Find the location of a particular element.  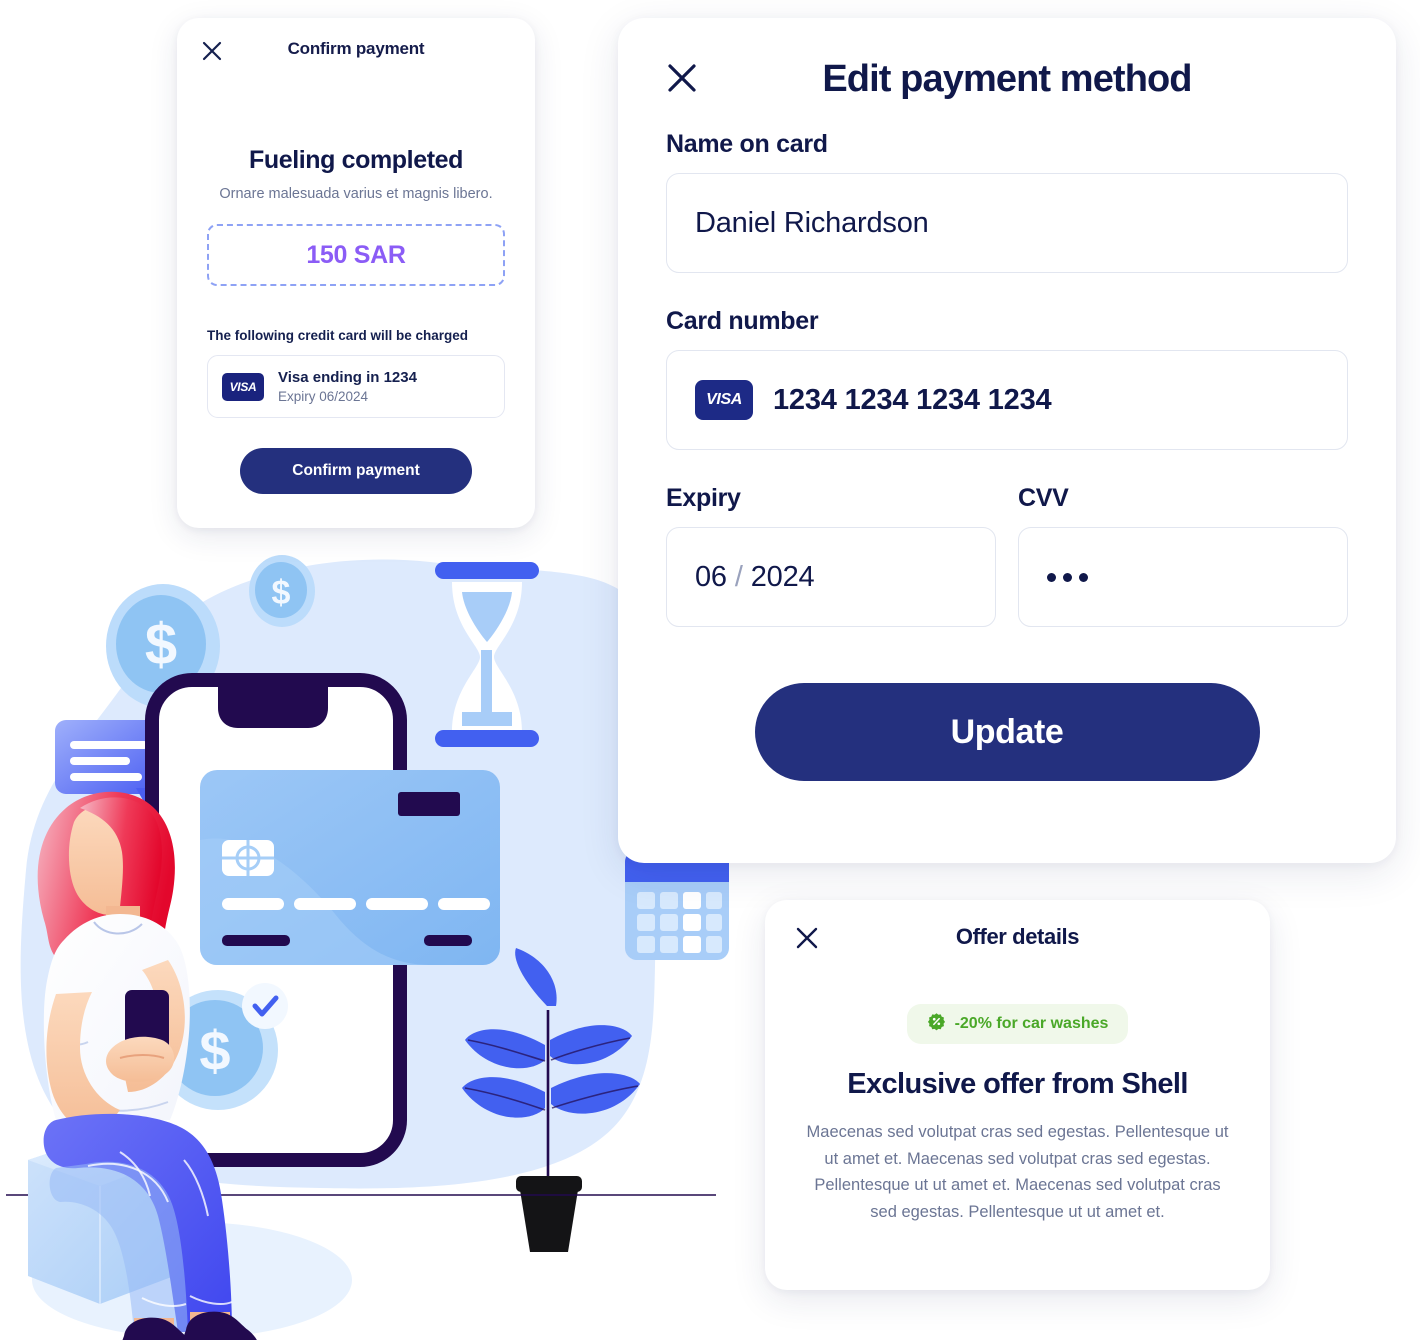

saved-card-row: VISA Visa ending in 1234 Expiry 06/2024 is located at coordinates (356, 386).